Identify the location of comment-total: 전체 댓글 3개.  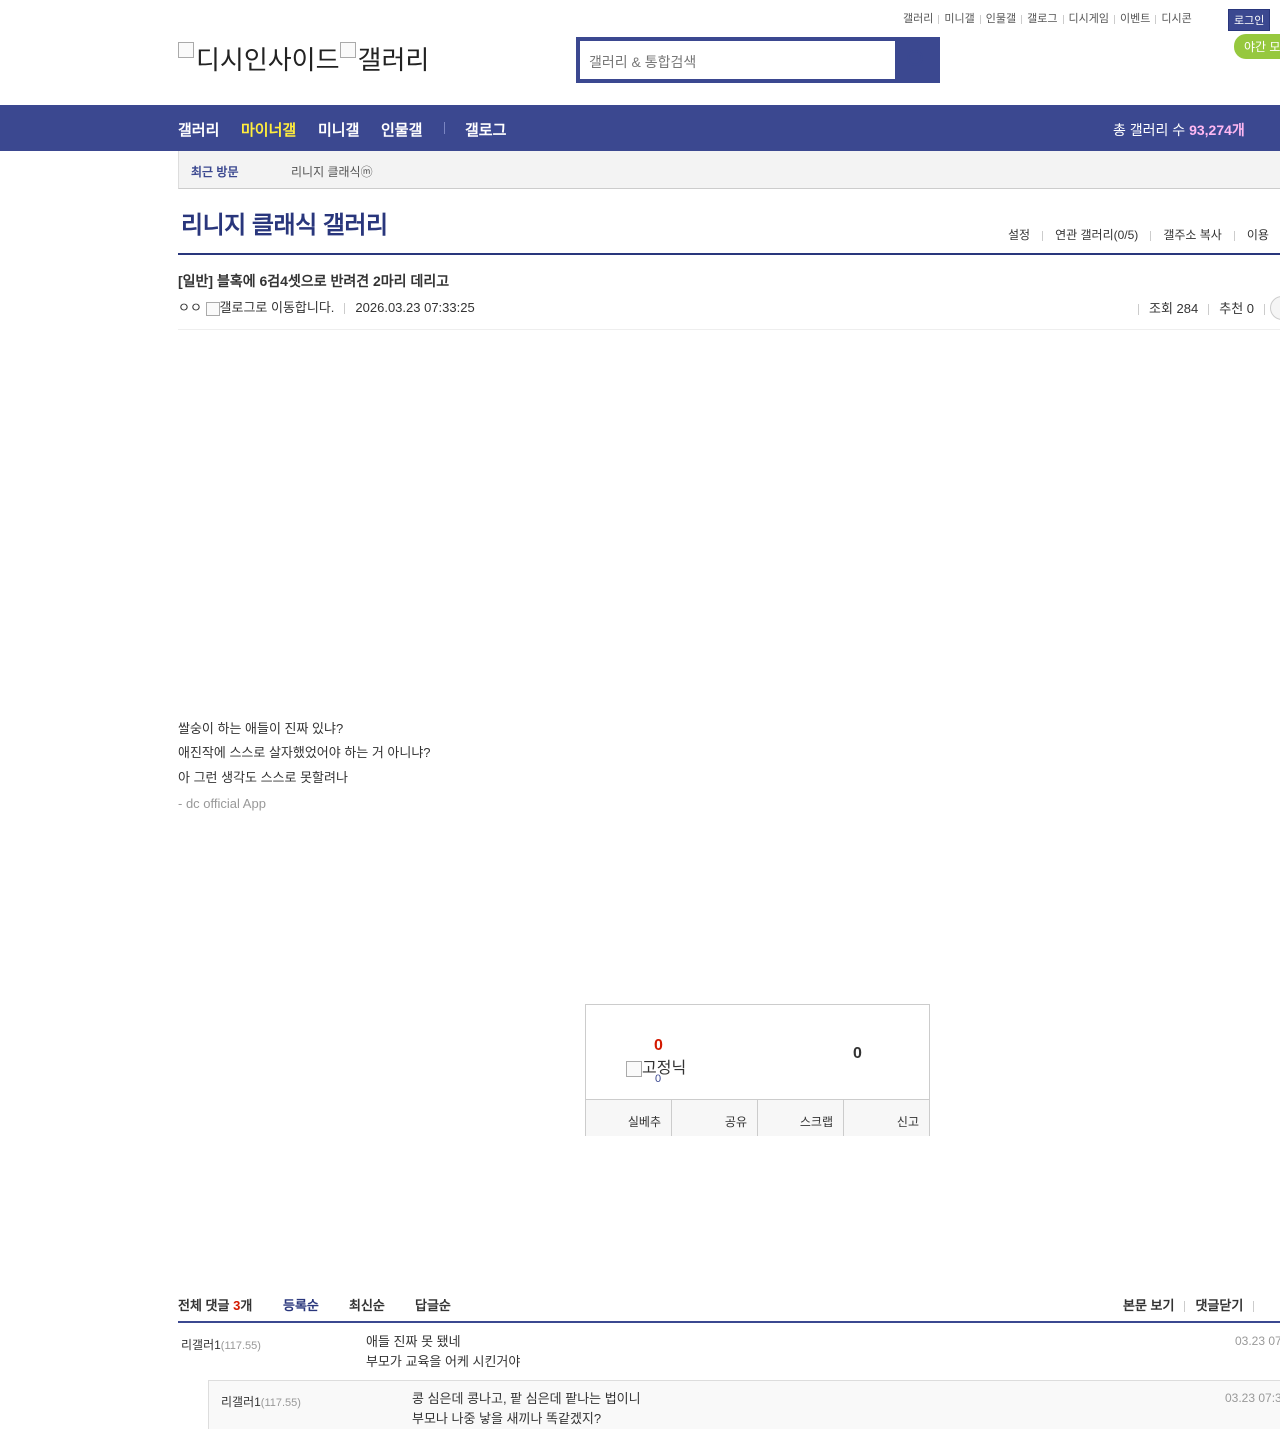
(215, 1304).